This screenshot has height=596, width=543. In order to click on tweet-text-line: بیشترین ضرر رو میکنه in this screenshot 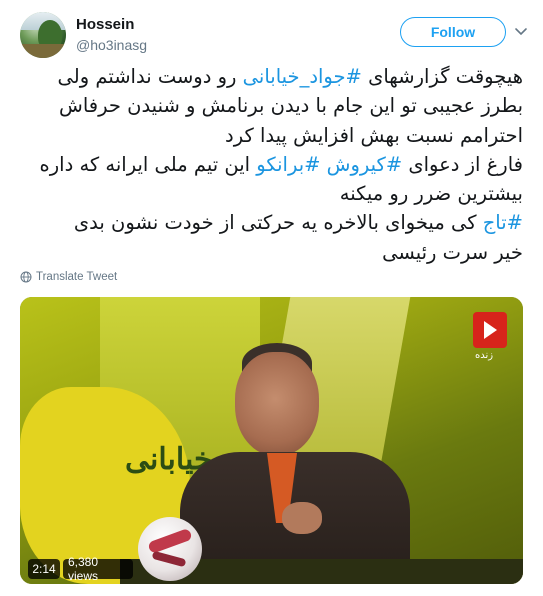, I will do `click(271, 193)`.